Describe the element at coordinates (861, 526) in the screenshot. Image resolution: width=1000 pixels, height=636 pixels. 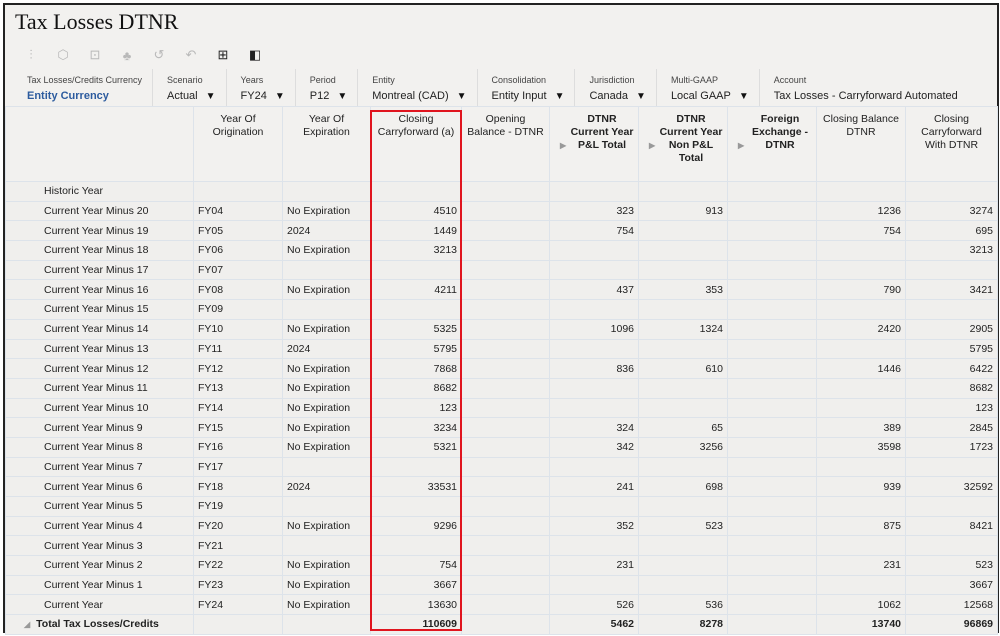
I see `cell: 875` at that location.